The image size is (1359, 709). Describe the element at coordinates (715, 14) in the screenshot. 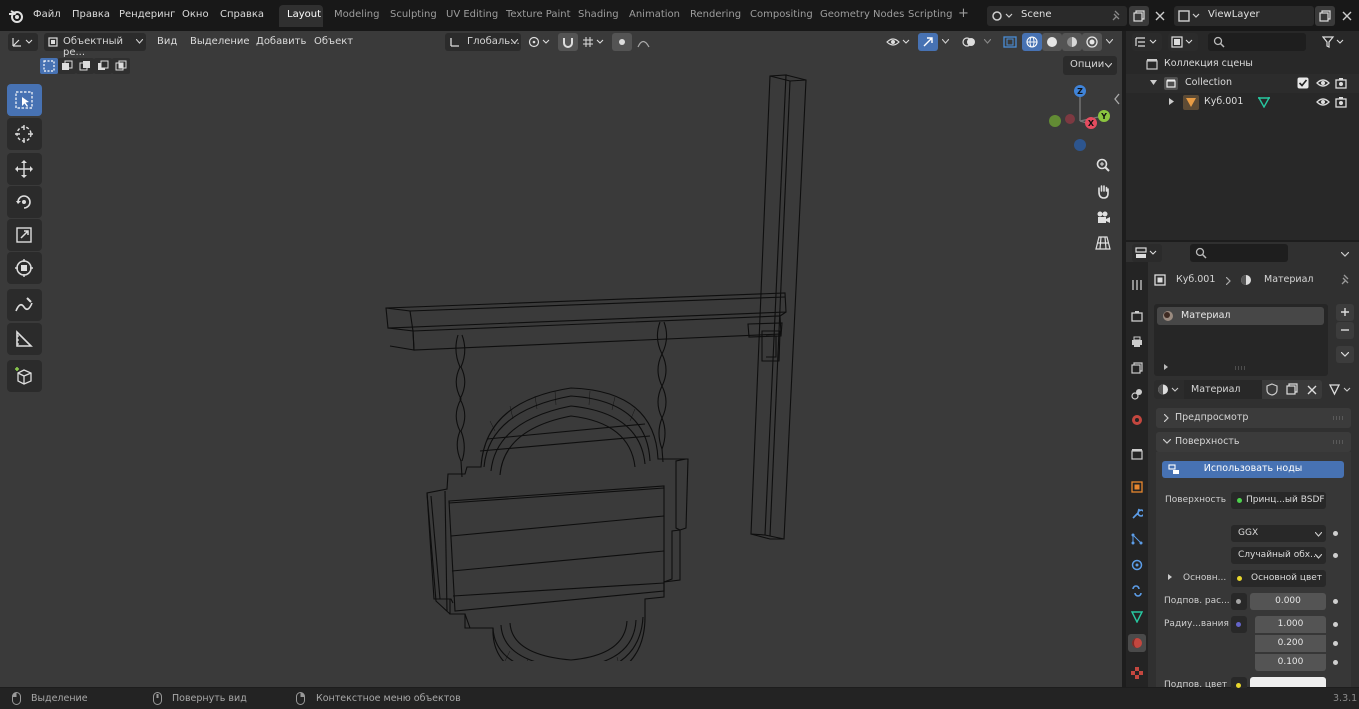

I see `tab-rendering: Rendering` at that location.